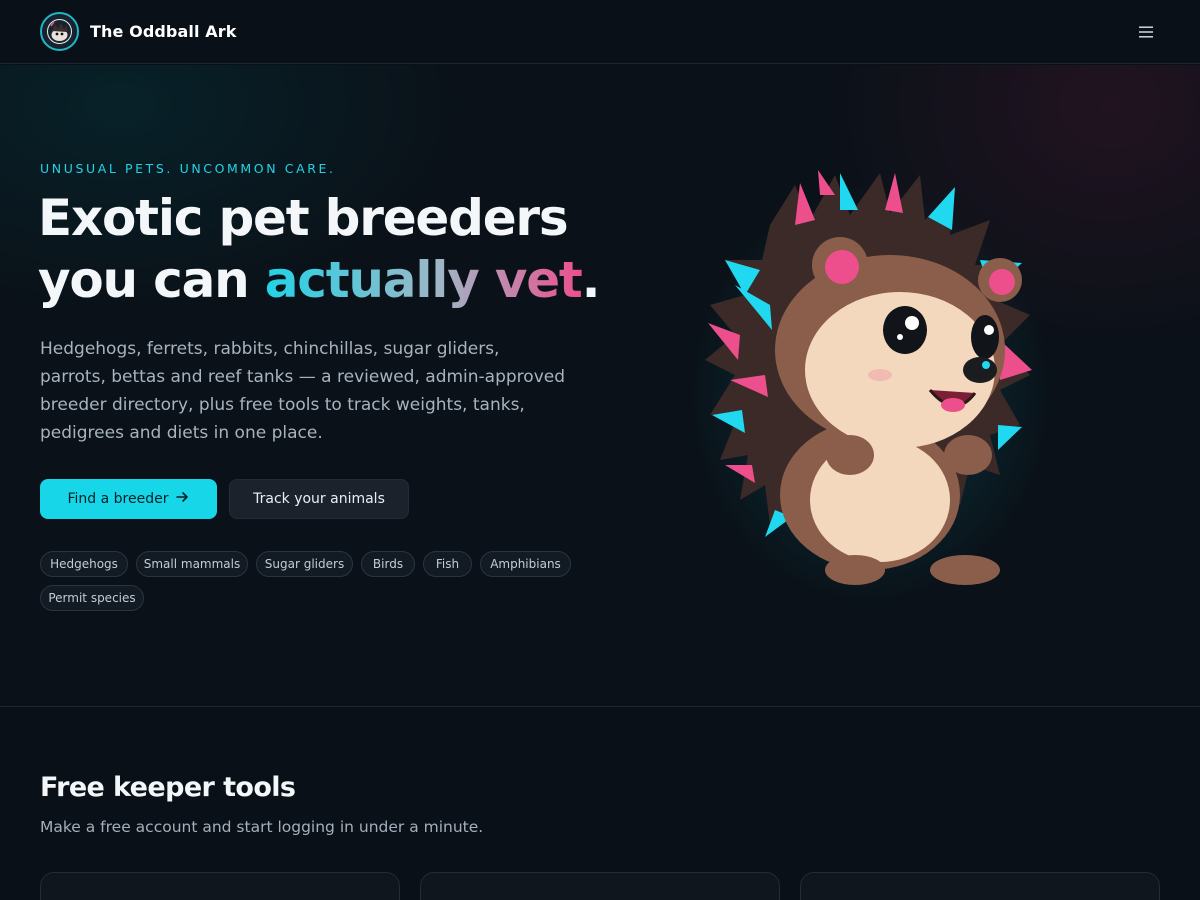 This screenshot has width=1200, height=900. I want to click on chip-amphibians: Amphibians, so click(525, 564).